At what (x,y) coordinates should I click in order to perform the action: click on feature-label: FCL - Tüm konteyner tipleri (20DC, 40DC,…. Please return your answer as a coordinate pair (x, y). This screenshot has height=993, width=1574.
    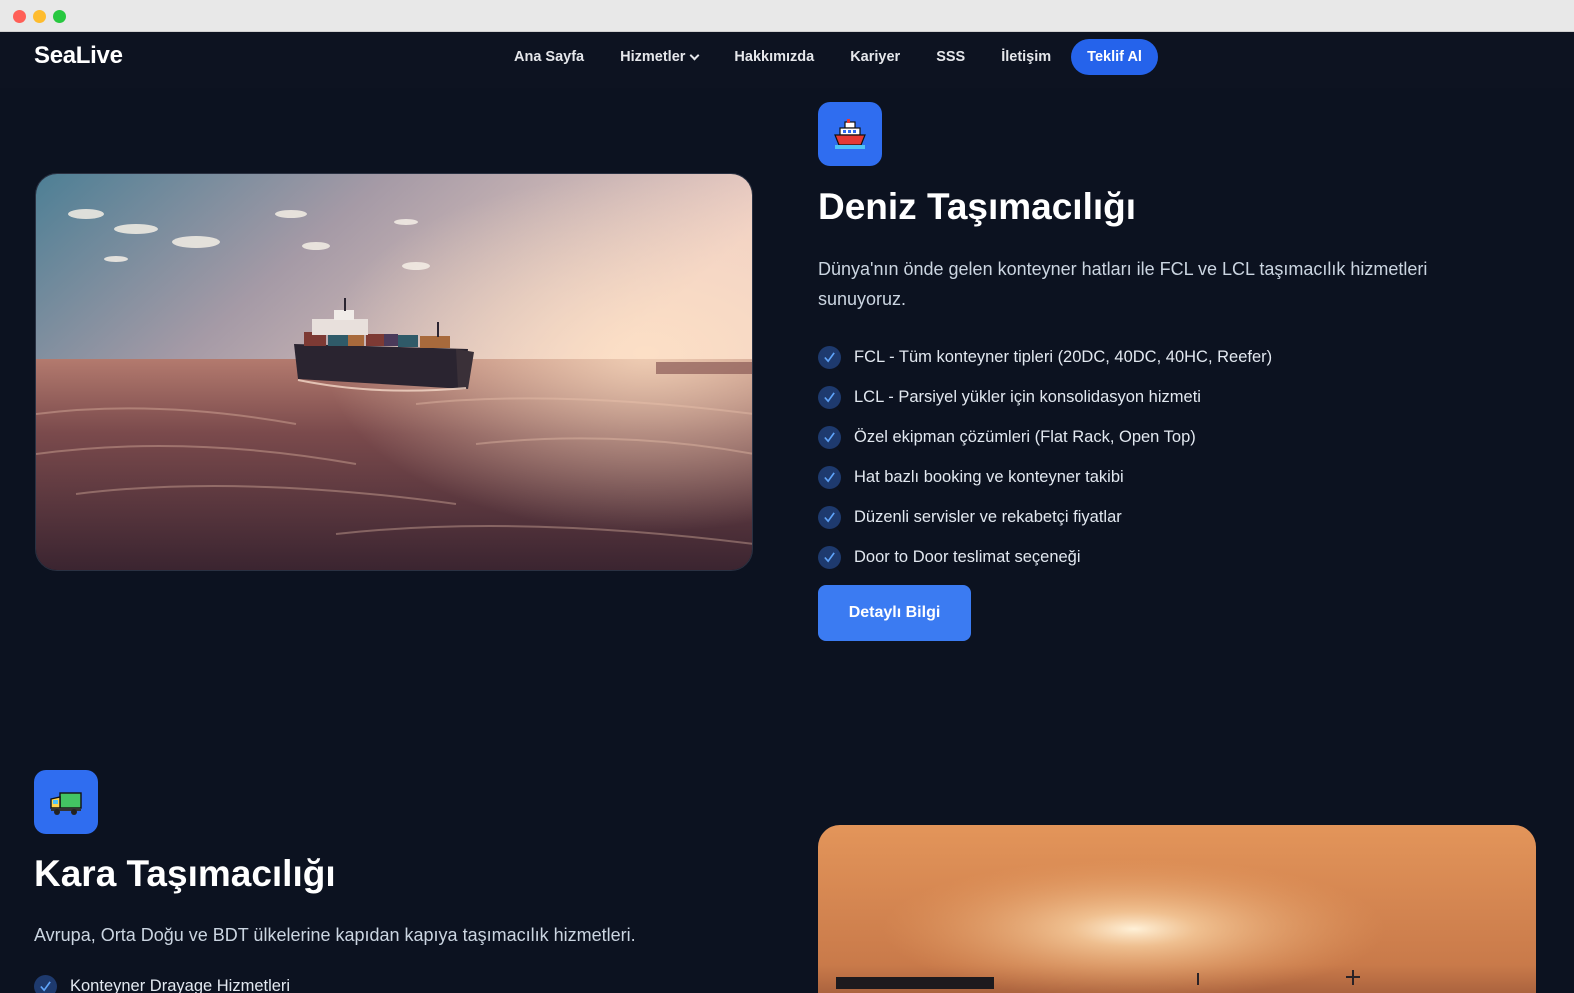
    Looking at the image, I should click on (1063, 356).